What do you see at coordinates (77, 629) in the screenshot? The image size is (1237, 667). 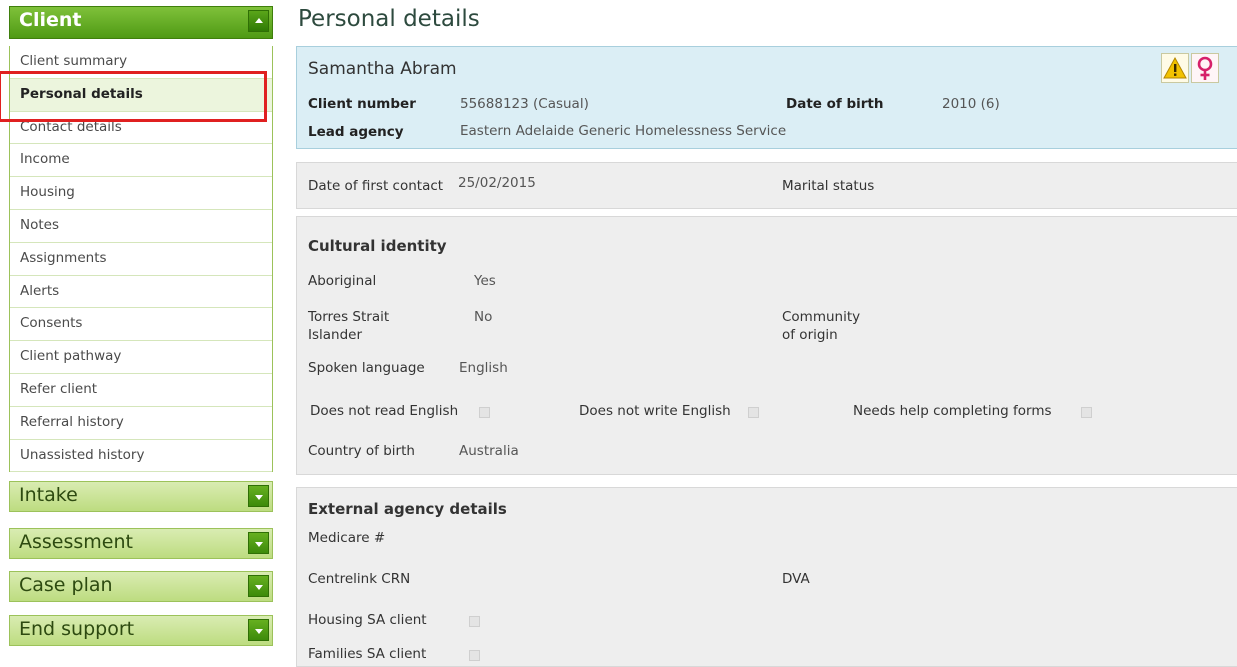 I see `section-end-support-label: End support` at bounding box center [77, 629].